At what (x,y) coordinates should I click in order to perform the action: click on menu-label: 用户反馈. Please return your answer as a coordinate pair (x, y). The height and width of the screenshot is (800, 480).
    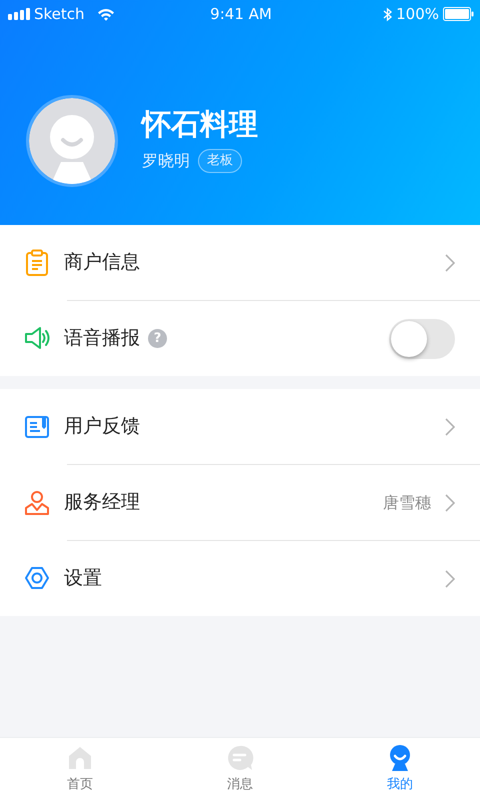
    Looking at the image, I should click on (102, 426).